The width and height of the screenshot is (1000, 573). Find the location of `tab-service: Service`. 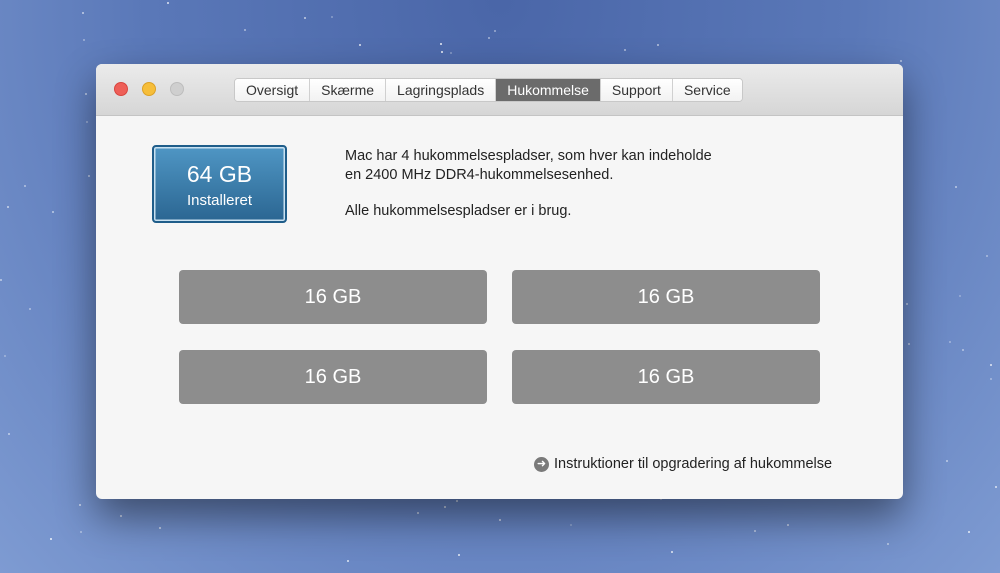

tab-service: Service is located at coordinates (707, 90).